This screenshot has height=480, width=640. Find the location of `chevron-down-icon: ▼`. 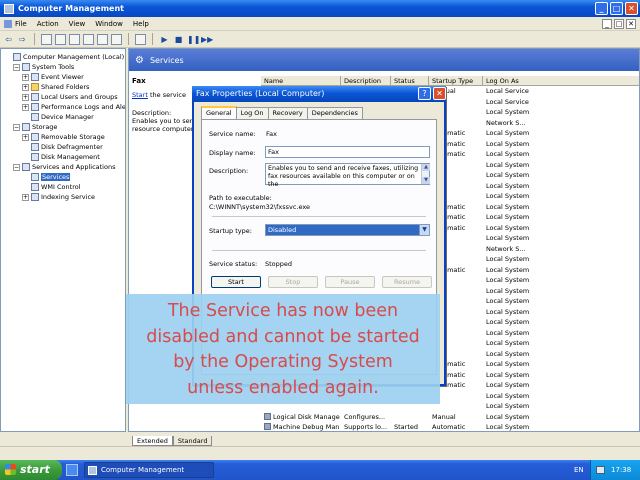

chevron-down-icon: ▼ is located at coordinates (424, 230).